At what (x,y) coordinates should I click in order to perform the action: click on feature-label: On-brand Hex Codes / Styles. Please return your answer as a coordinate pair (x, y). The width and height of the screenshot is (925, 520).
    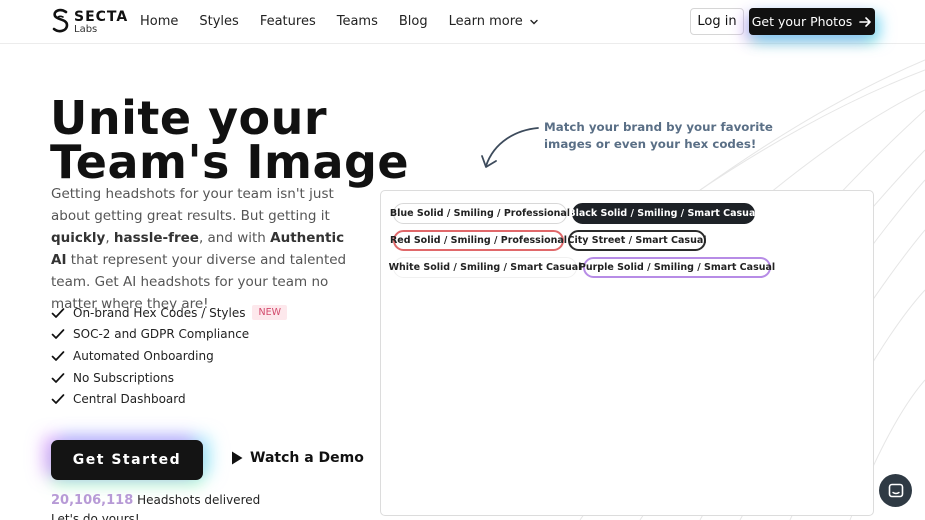
    Looking at the image, I should click on (159, 312).